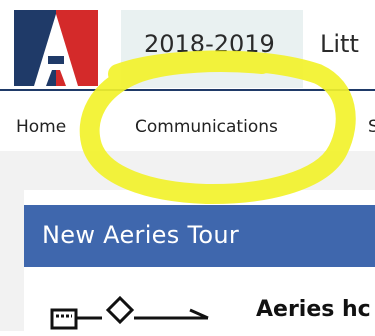  Describe the element at coordinates (129, 313) in the screenshot. I see `map-route-icon` at that location.